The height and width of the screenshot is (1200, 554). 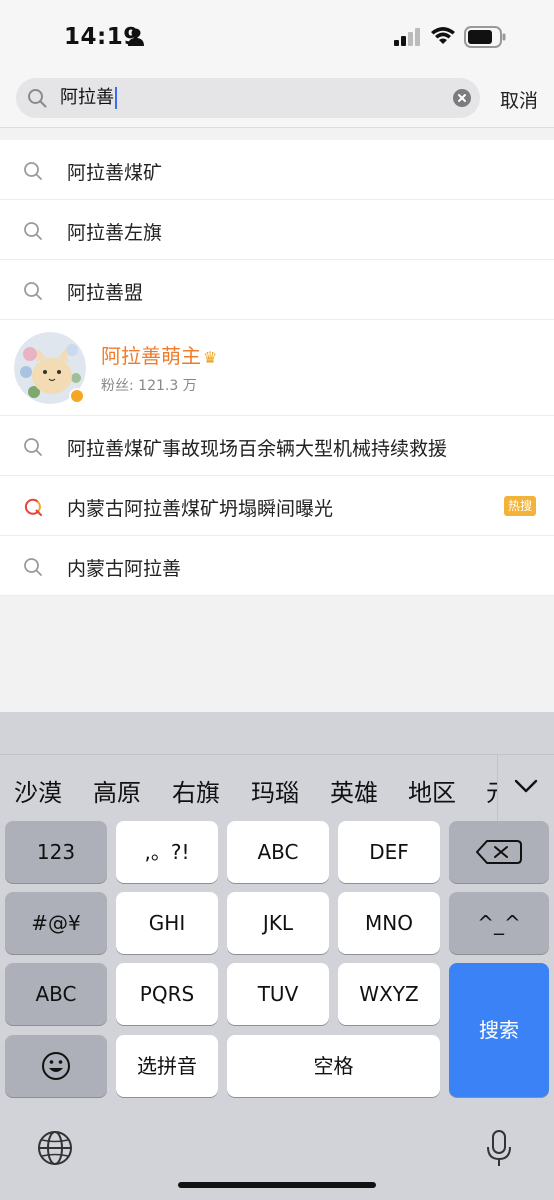 What do you see at coordinates (333, 1066) in the screenshot?
I see `space-key: 空格` at bounding box center [333, 1066].